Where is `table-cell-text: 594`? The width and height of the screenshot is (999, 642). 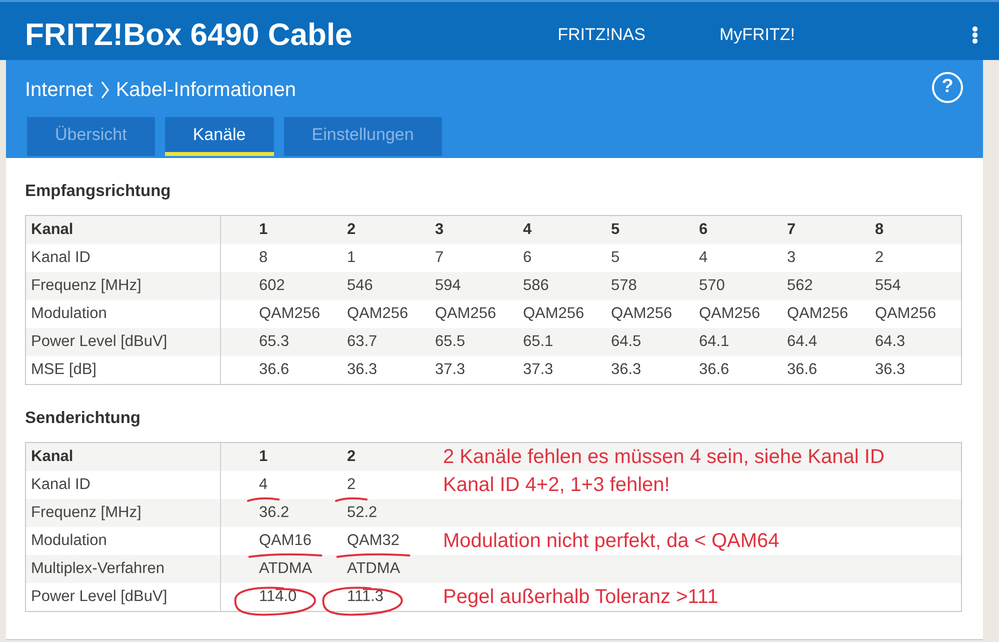 table-cell-text: 594 is located at coordinates (448, 286).